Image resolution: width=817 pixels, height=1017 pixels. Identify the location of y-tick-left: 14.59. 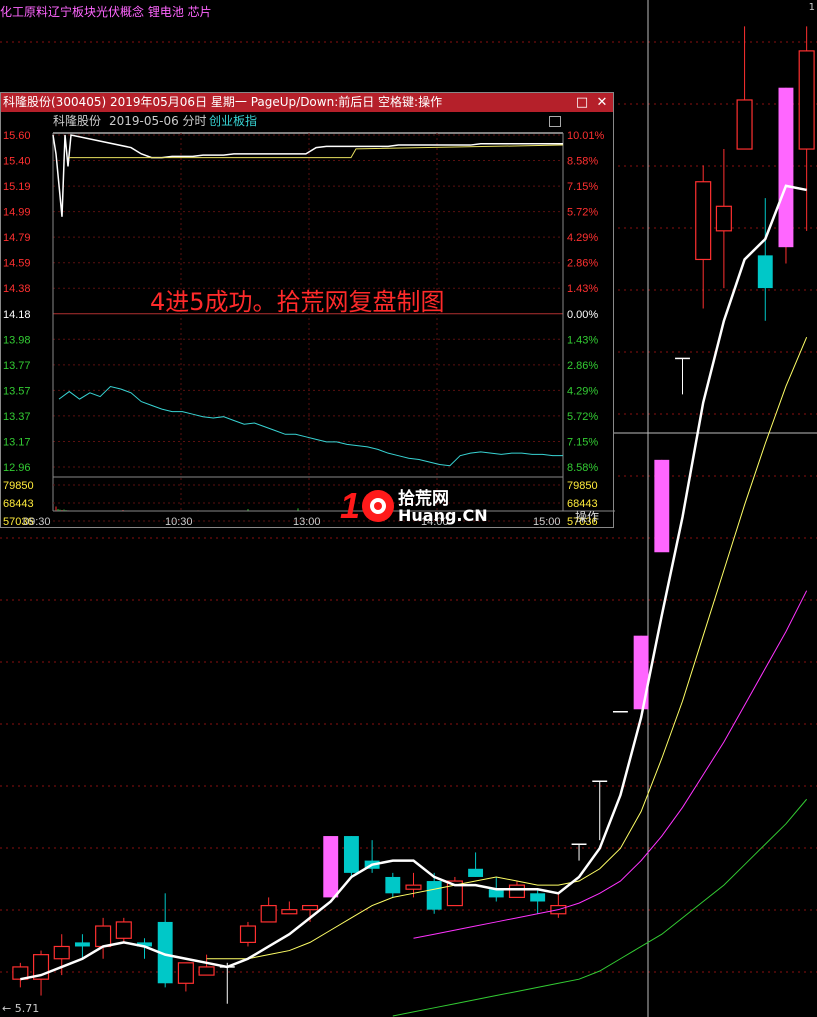
(17, 264).